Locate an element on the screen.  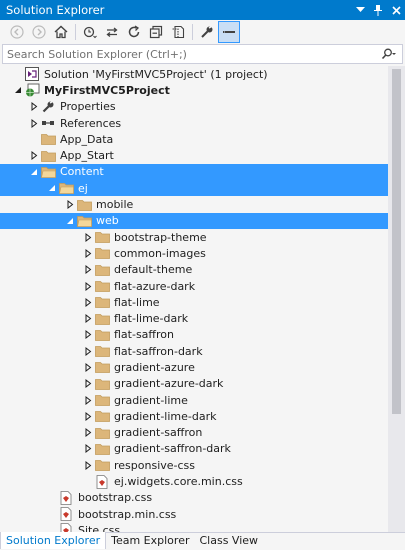
tree-node: App_Start is located at coordinates (194, 155).